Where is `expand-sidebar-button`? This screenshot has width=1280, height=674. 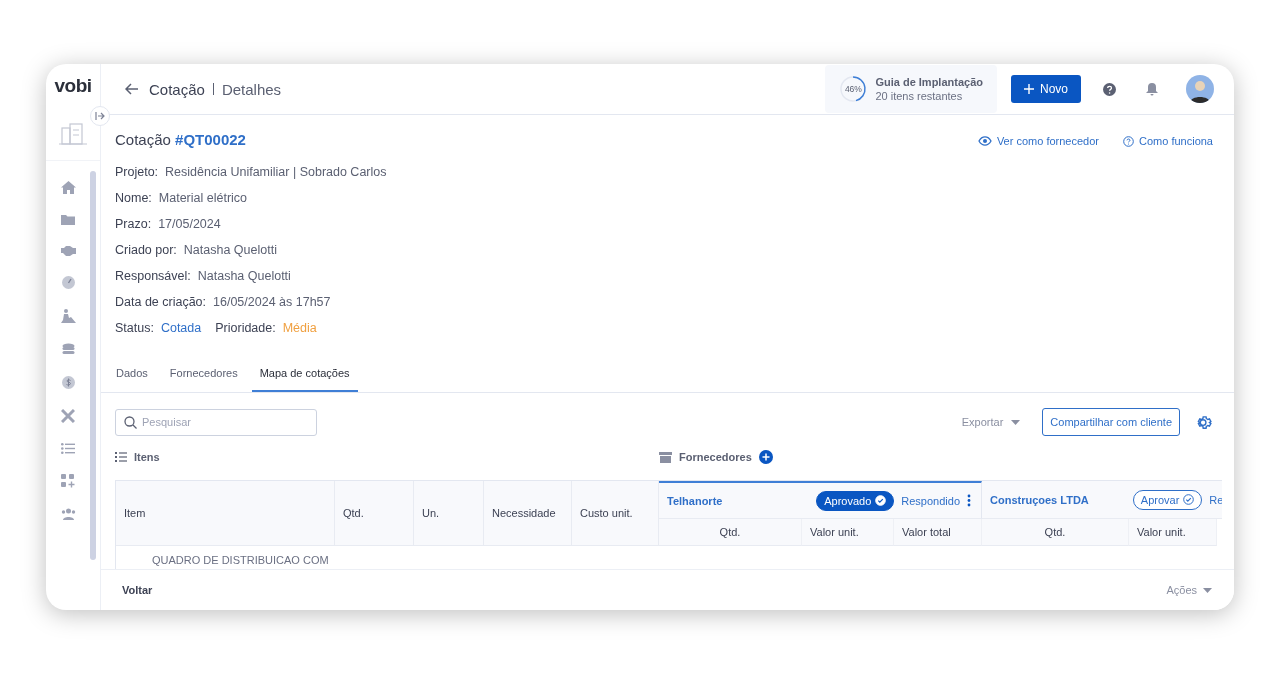
expand-sidebar-button is located at coordinates (100, 116).